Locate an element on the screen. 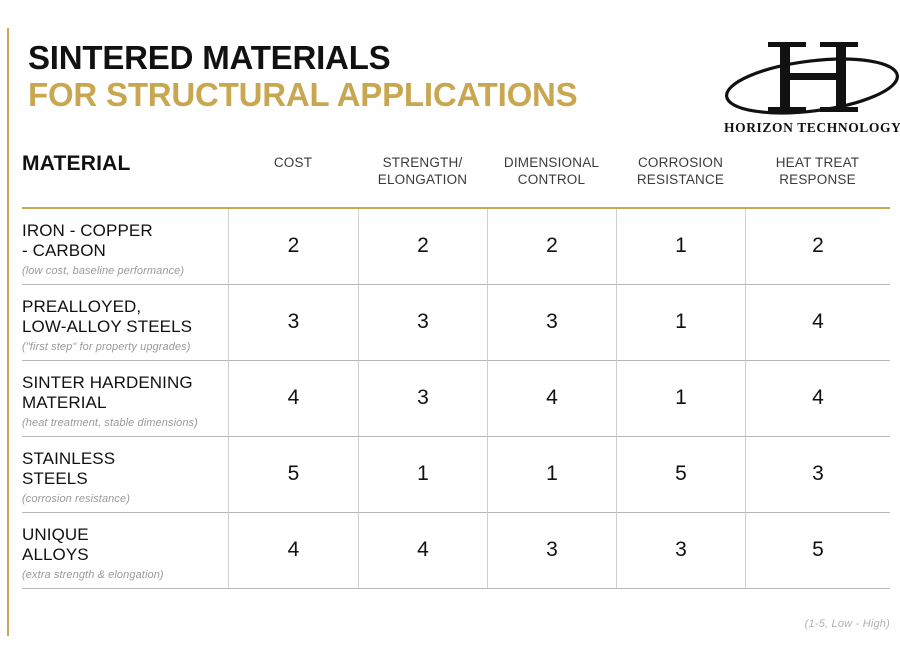 The height and width of the screenshot is (671, 900). material-name: UNIQUE ALLOYS is located at coordinates (55, 544).